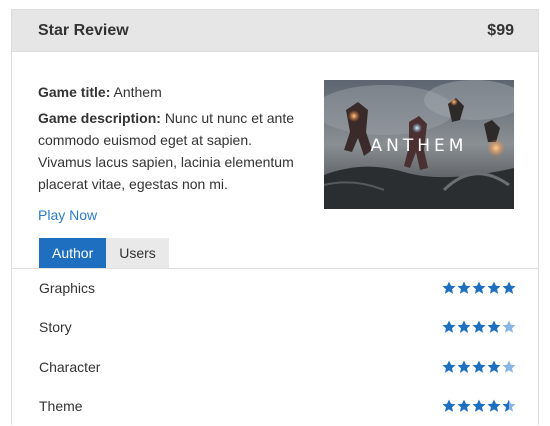 The width and height of the screenshot is (550, 426). Describe the element at coordinates (275, 31) in the screenshot. I see `card-header: Star Review $99` at that location.